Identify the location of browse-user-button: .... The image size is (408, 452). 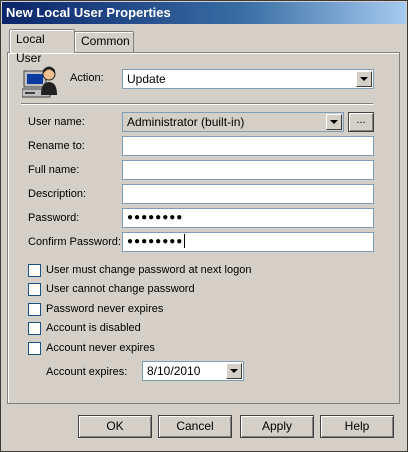
(361, 122).